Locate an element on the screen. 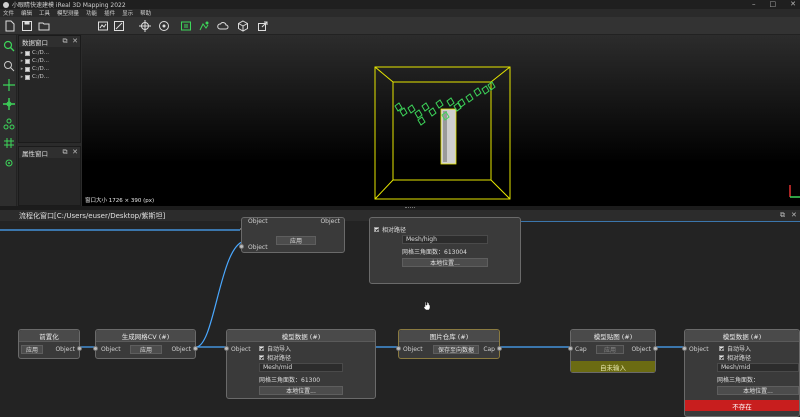  image-process-icon is located at coordinates (102, 25).